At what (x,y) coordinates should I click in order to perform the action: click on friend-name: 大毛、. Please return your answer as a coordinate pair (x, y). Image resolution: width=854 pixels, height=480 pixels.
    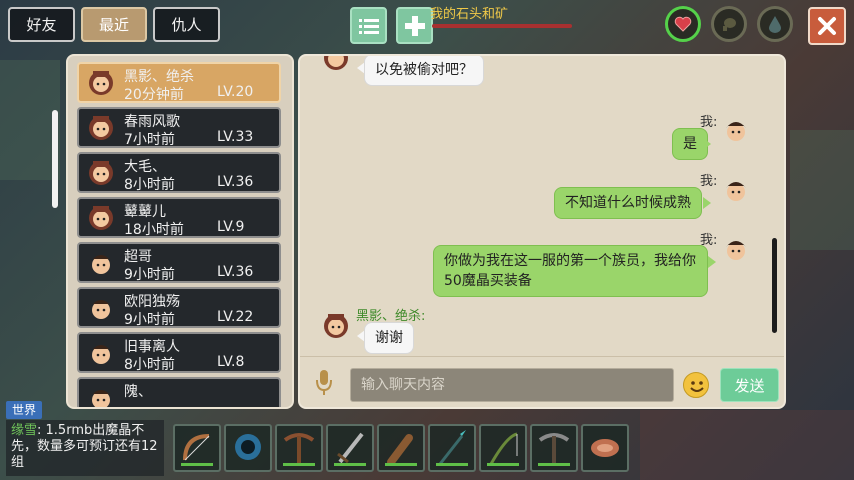
    Looking at the image, I should click on (145, 167).